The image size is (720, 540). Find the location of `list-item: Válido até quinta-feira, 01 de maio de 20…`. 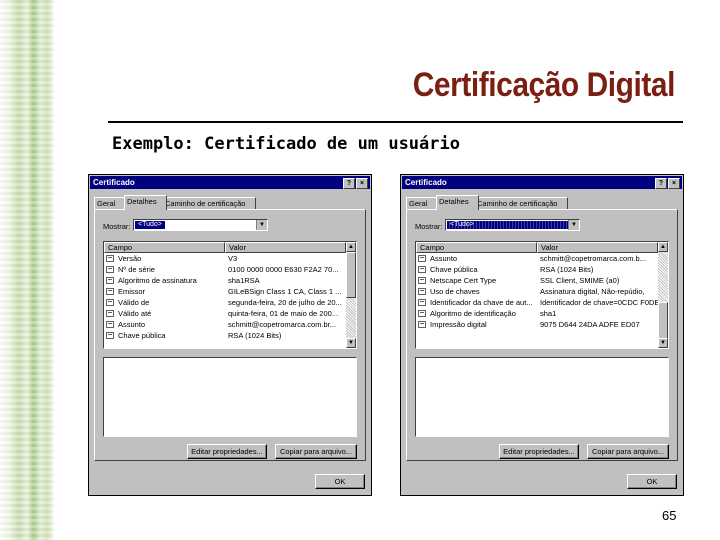

list-item: Válido até quinta-feira, 01 de maio de 20… is located at coordinates (225, 313).